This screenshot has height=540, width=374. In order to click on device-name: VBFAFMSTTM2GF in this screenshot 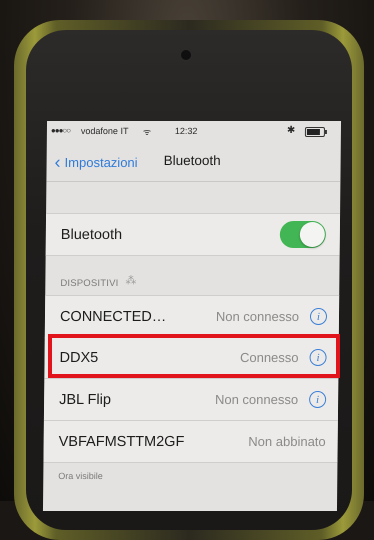, I will do `click(121, 441)`.